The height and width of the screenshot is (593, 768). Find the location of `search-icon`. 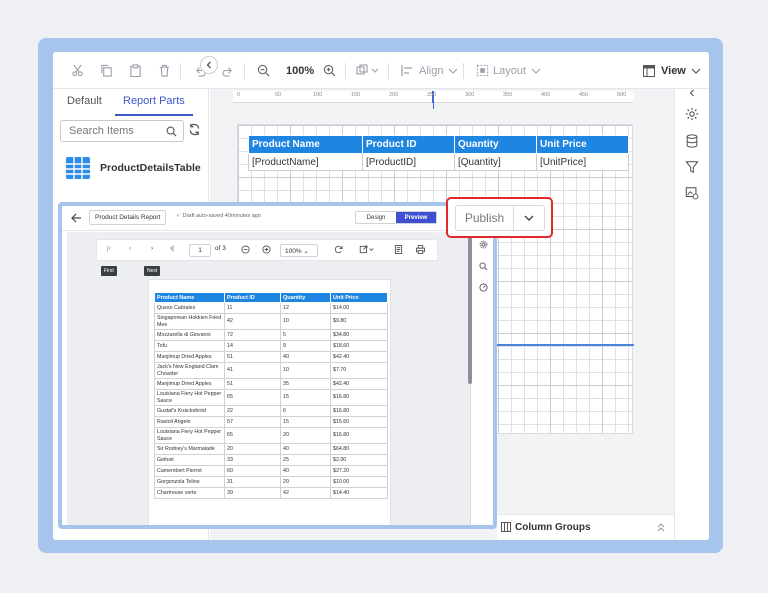

search-icon is located at coordinates (483, 266).